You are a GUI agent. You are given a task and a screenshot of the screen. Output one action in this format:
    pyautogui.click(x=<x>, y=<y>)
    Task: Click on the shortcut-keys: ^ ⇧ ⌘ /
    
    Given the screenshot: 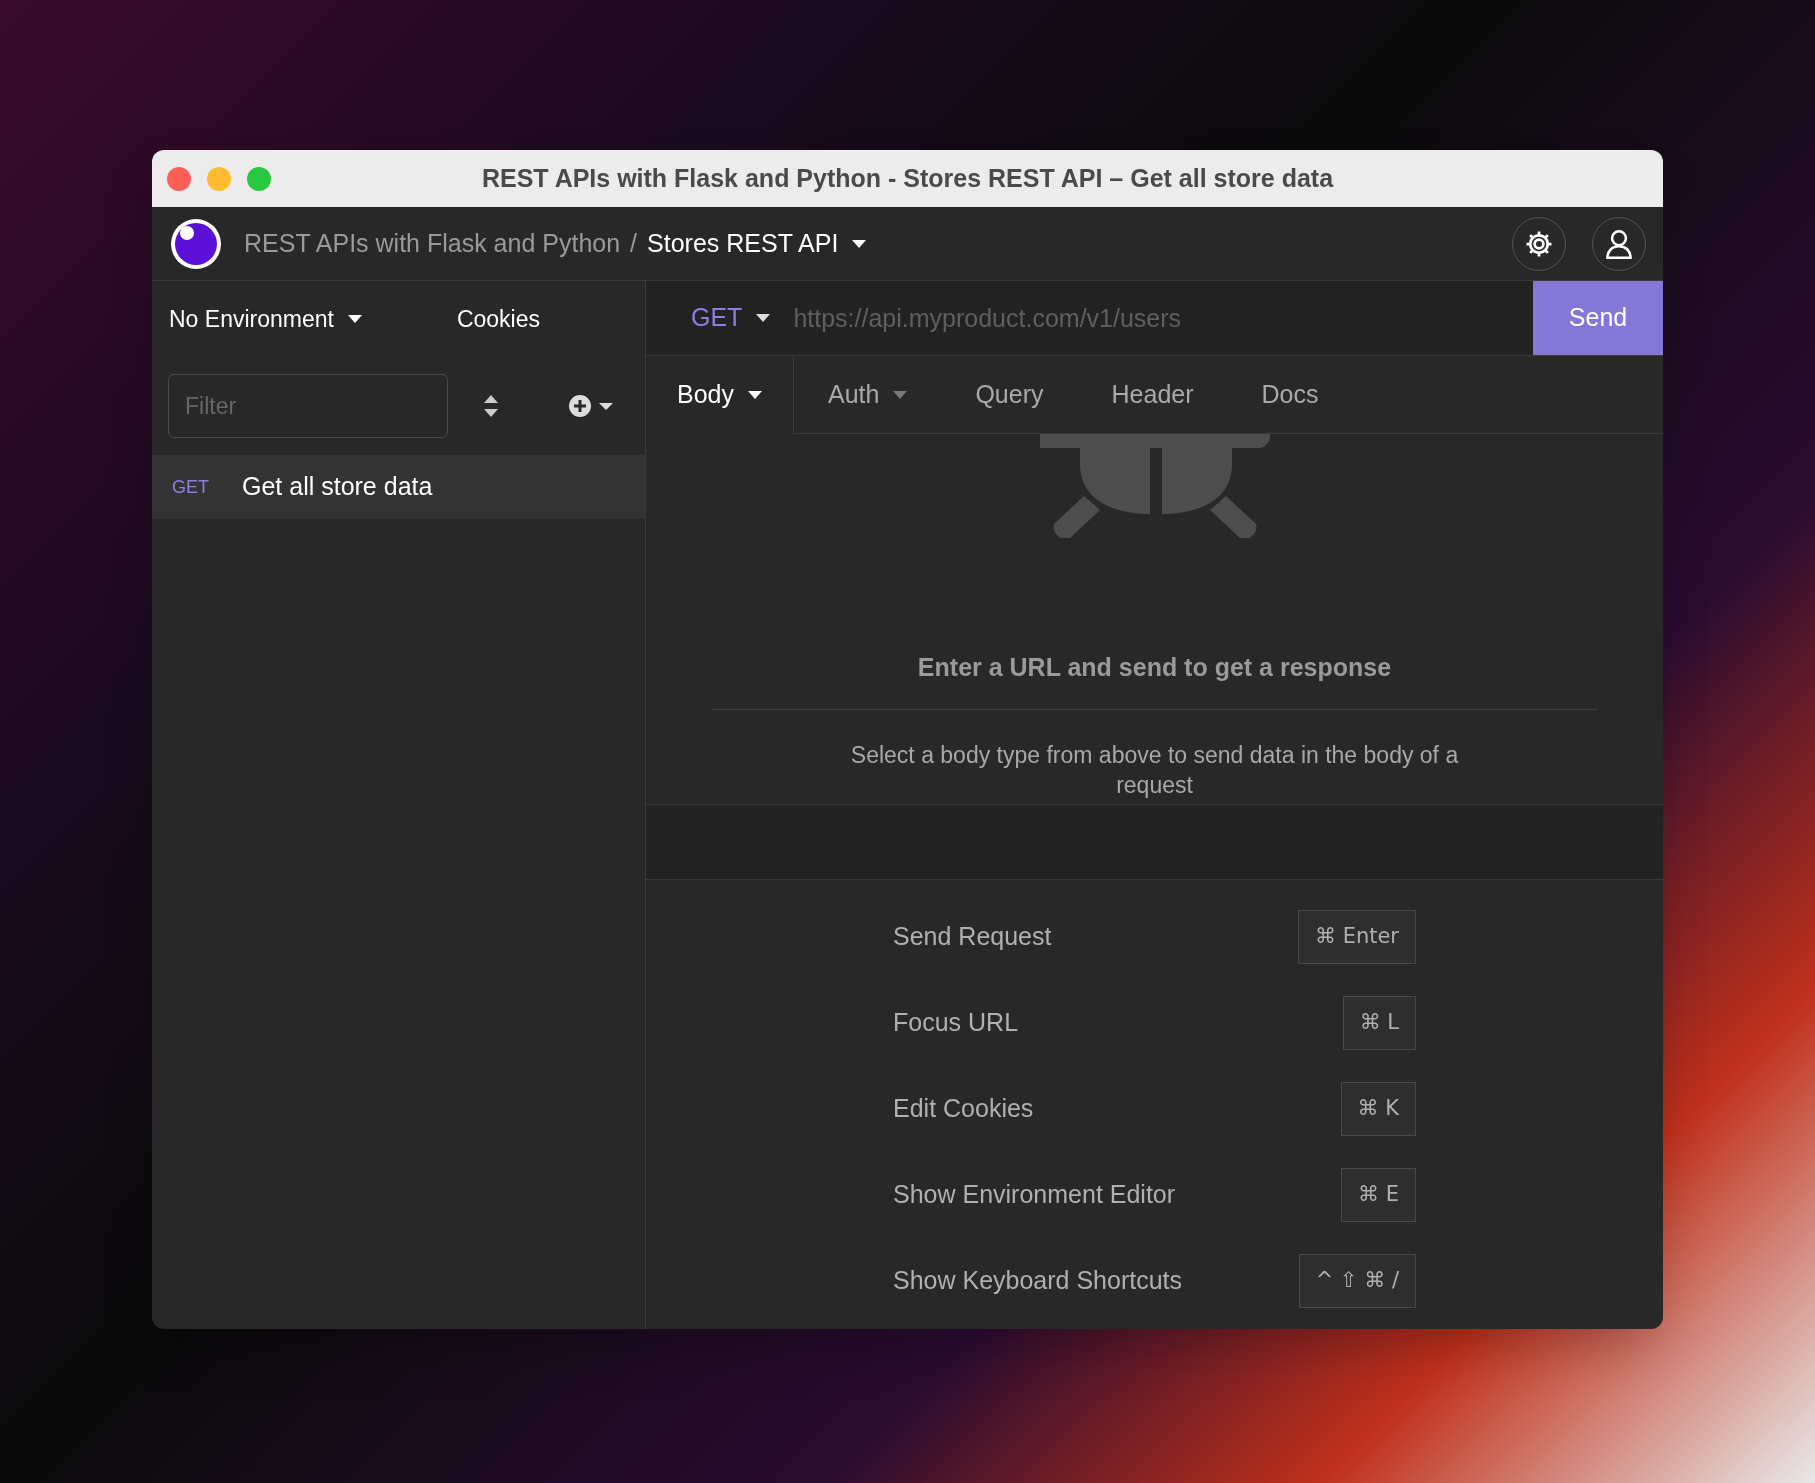 What is the action you would take?
    pyautogui.click(x=1357, y=1280)
    